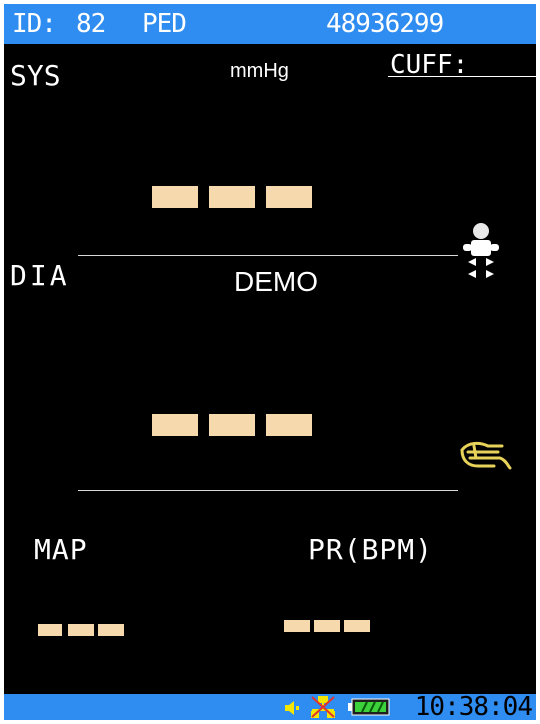 The width and height of the screenshot is (540, 724). What do you see at coordinates (369, 707) in the screenshot?
I see `battery-icon` at bounding box center [369, 707].